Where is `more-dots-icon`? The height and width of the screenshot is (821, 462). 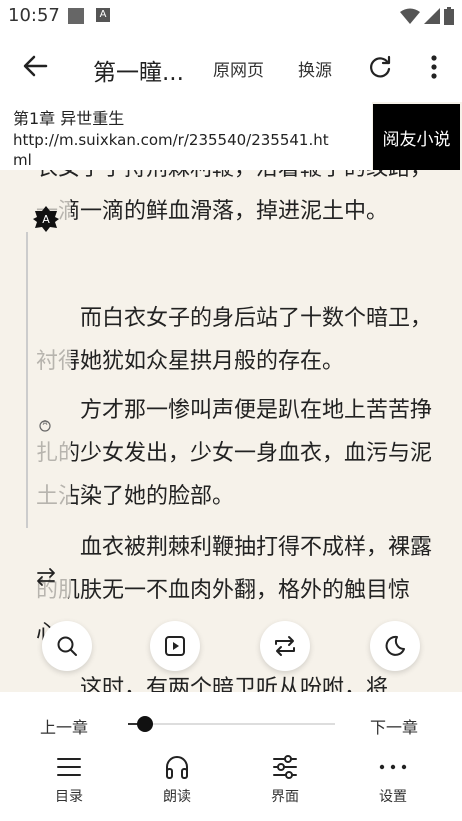
more-dots-icon is located at coordinates (393, 767).